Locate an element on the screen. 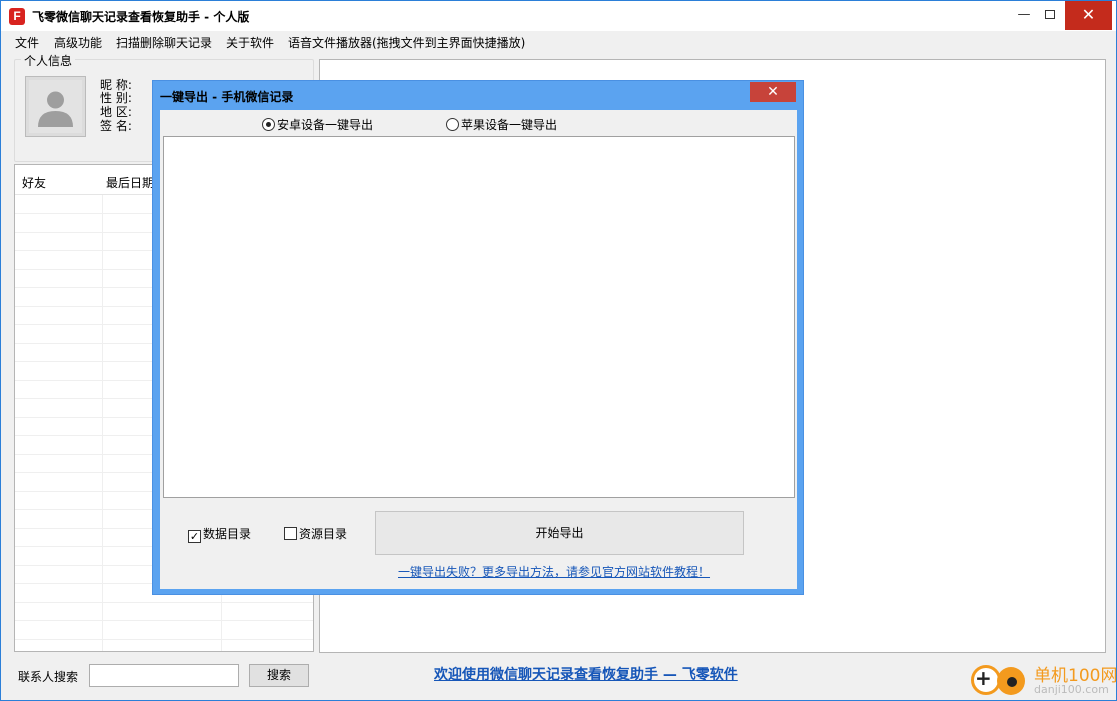 The image size is (1117, 701). radio-apple: 苹果设备一键导出 is located at coordinates (501, 124).